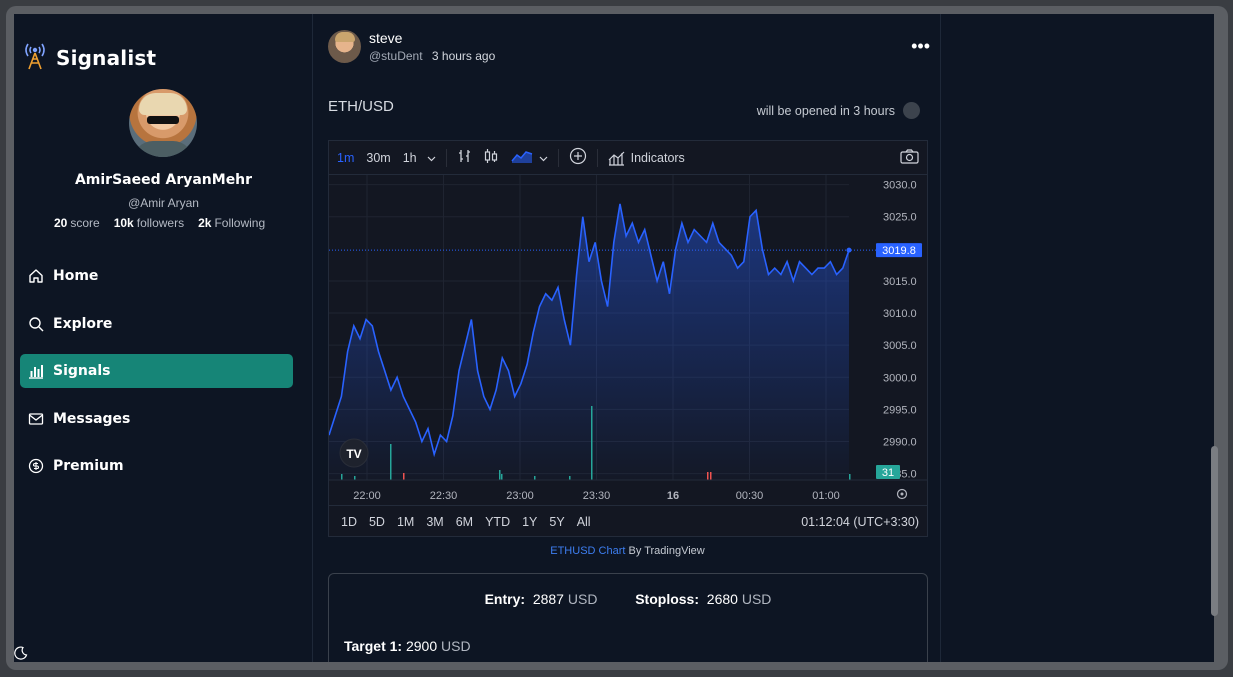 Image resolution: width=1233 pixels, height=677 pixels. What do you see at coordinates (149, 223) in the screenshot?
I see `stat-followers: 10k followers` at bounding box center [149, 223].